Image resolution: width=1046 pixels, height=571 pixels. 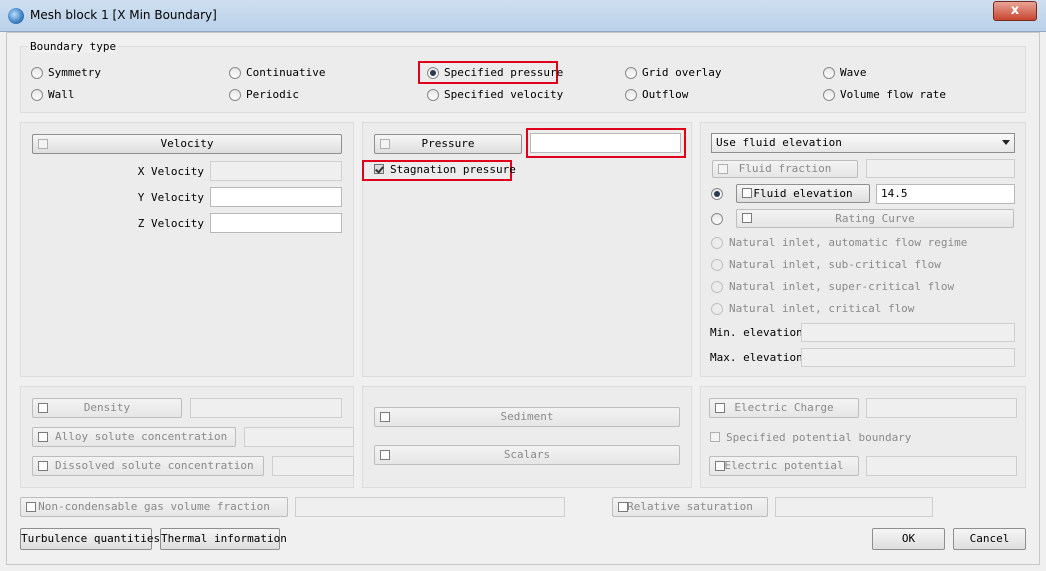 What do you see at coordinates (690, 507) in the screenshot?
I see `relative-saturation-button: Relative saturation` at bounding box center [690, 507].